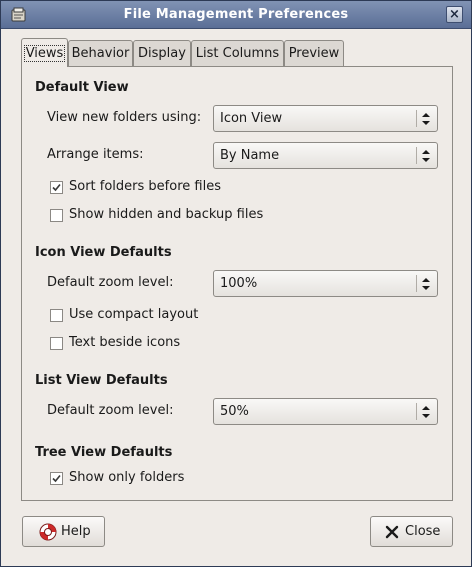  I want to click on help-button: Help, so click(63, 531).